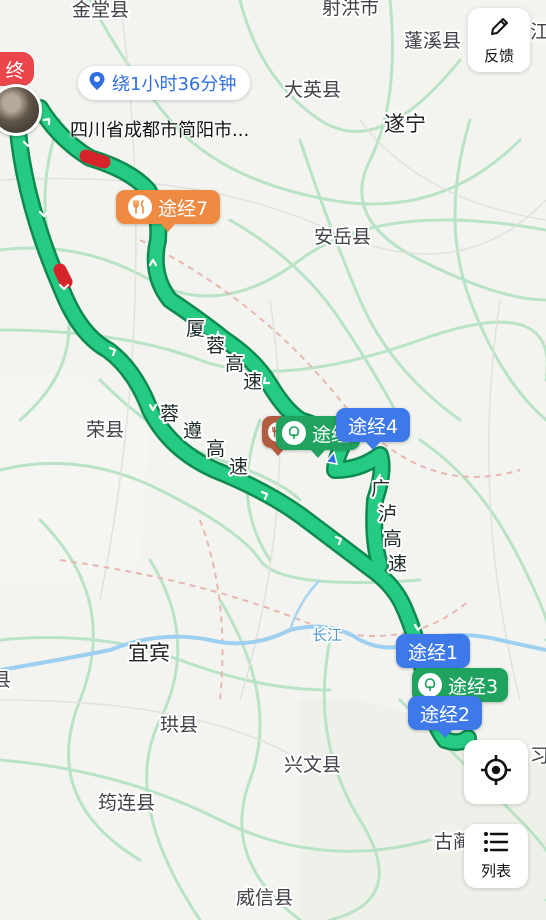  Describe the element at coordinates (97, 83) in the screenshot. I see `location-pin-icon` at that location.